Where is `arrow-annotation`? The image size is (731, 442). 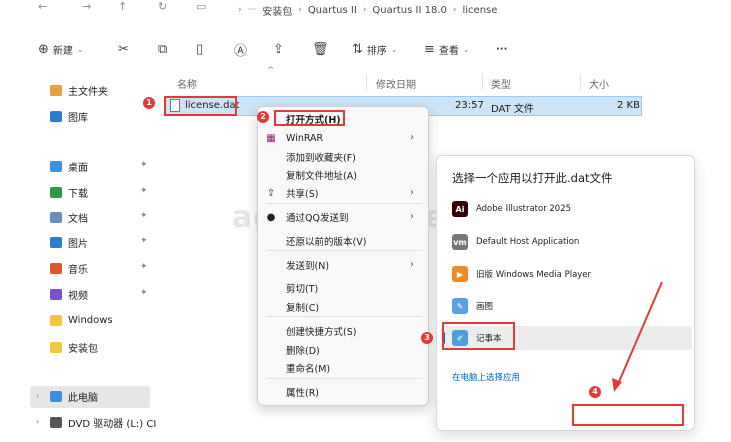
arrow-annotation is located at coordinates (637, 336).